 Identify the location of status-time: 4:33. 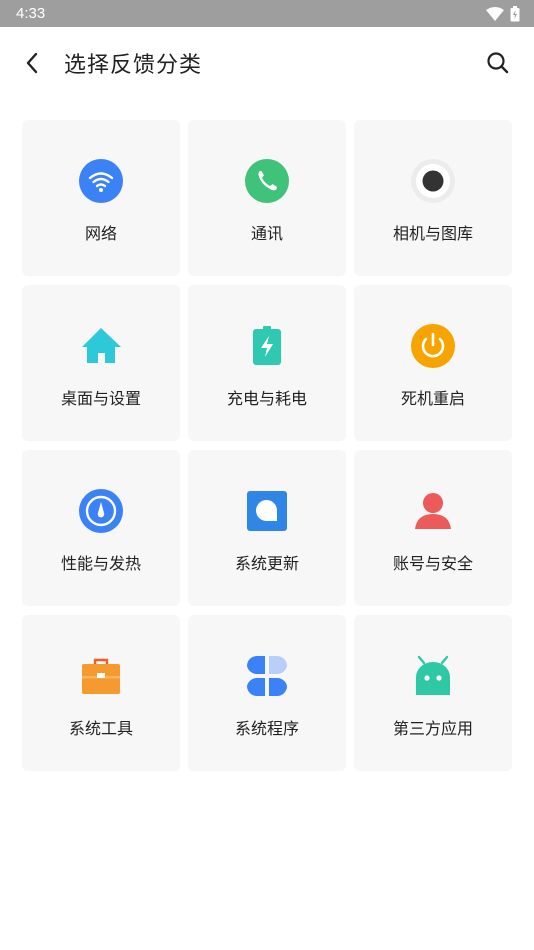
(31, 13).